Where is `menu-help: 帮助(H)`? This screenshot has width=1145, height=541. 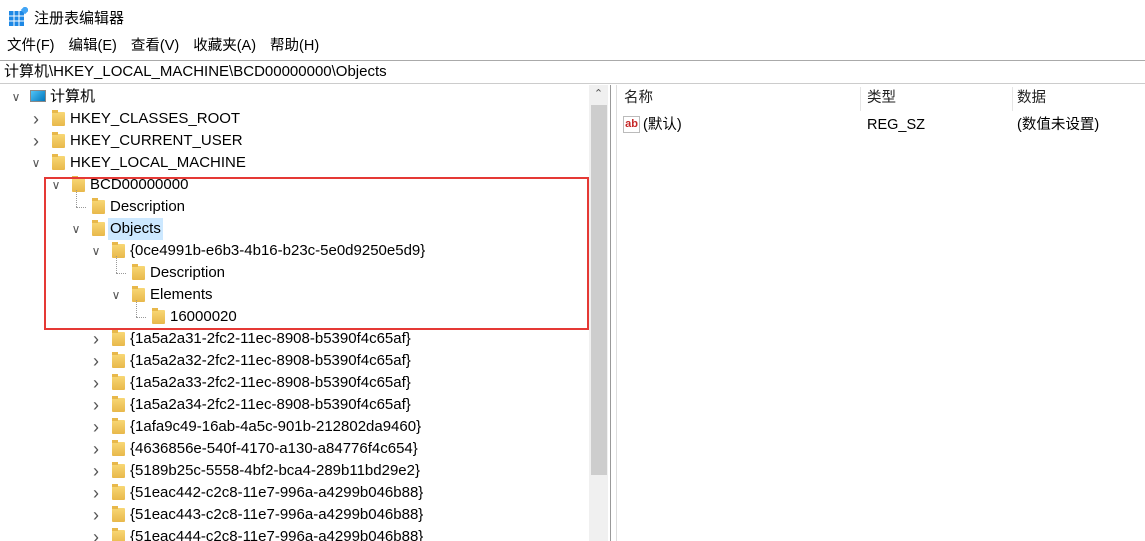 menu-help: 帮助(H) is located at coordinates (294, 46).